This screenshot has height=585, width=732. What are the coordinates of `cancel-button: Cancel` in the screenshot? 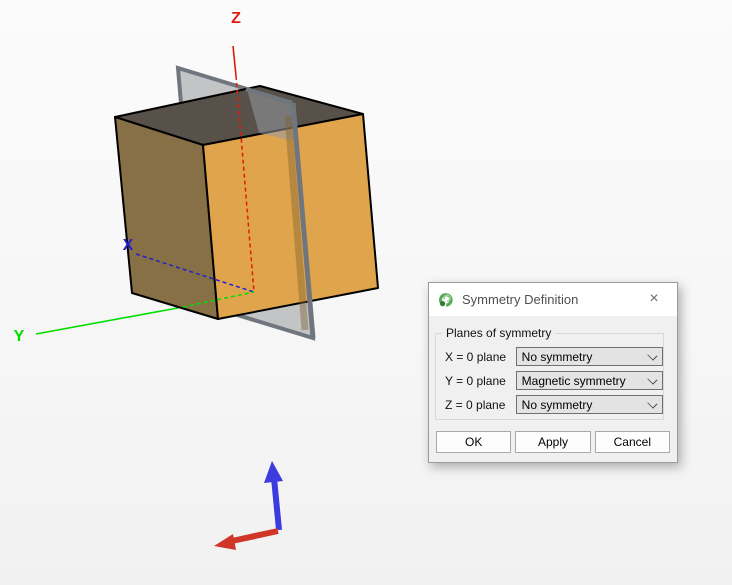 It's located at (632, 442).